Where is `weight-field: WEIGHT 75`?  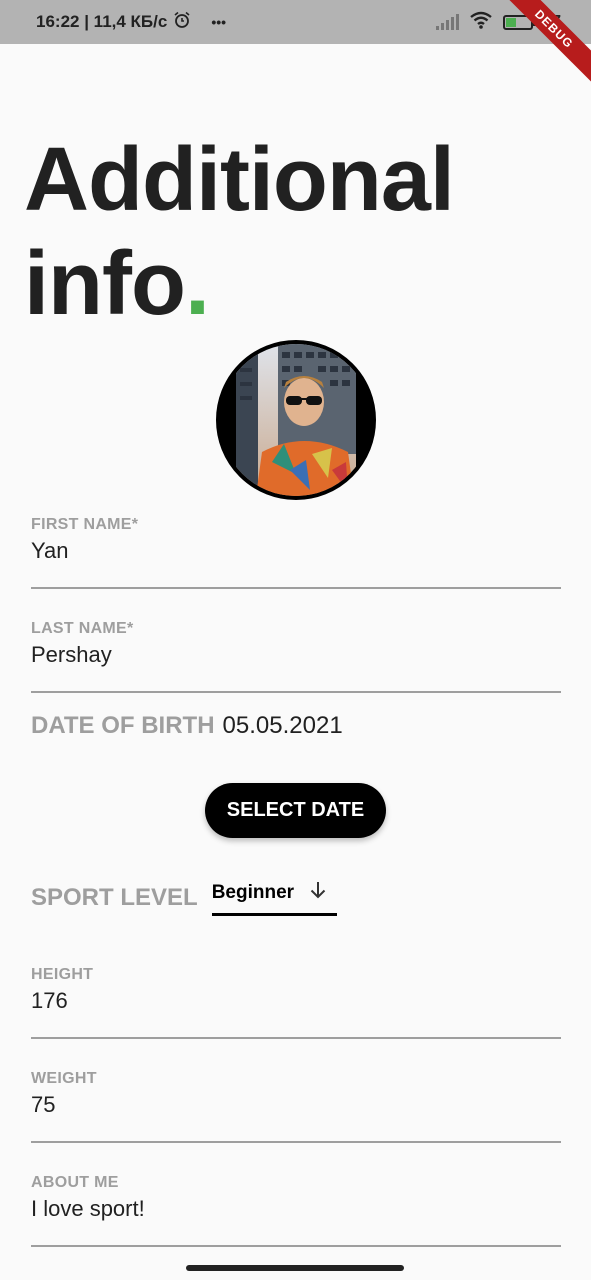
weight-field: WEIGHT 75 is located at coordinates (296, 1106).